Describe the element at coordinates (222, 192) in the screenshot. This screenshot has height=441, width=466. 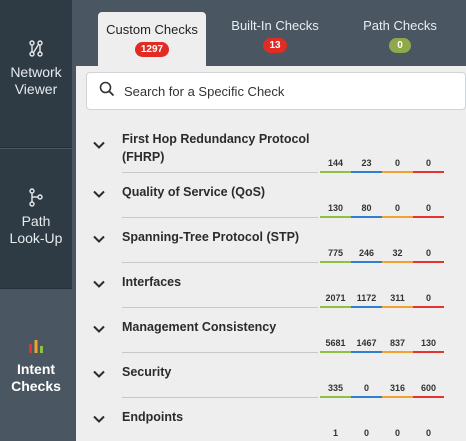
I see `check-title: Quality of Service (QoS)` at that location.